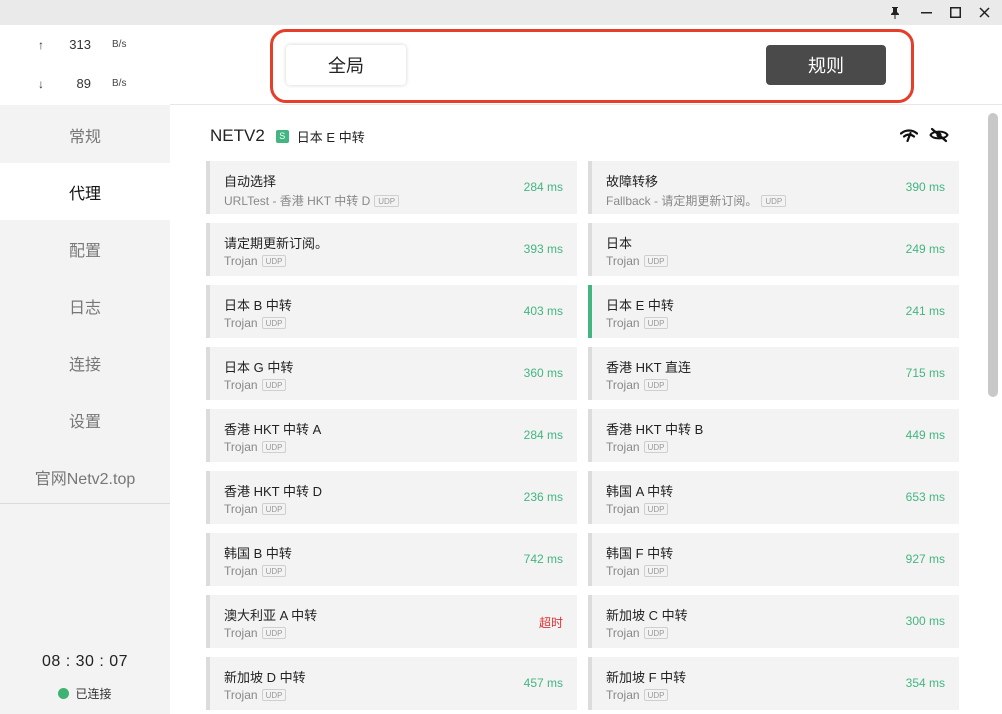 The width and height of the screenshot is (1002, 714). What do you see at coordinates (391, 373) in the screenshot?
I see `proxy-card: 日本 G 中转 Trojan UDP 360 ms` at bounding box center [391, 373].